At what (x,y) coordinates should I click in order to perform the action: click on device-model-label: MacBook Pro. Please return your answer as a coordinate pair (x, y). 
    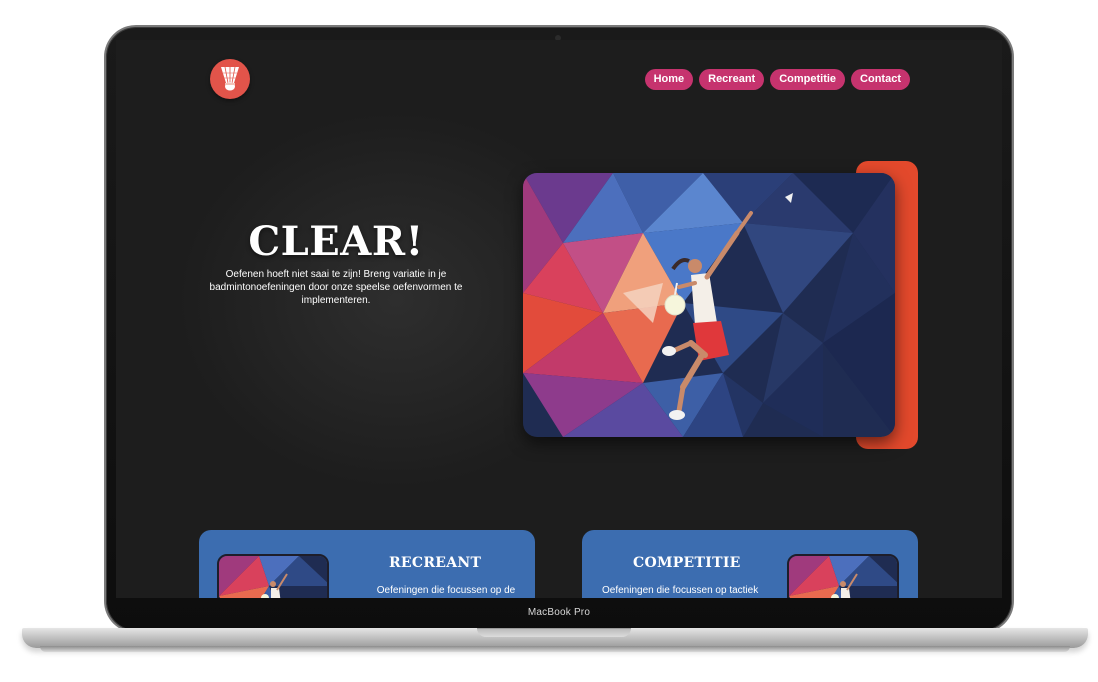
    Looking at the image, I should click on (559, 612).